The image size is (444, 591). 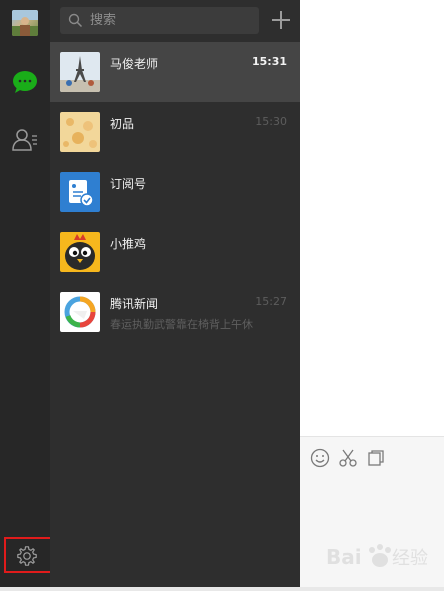 I want to click on search-icon, so click(x=75, y=20).